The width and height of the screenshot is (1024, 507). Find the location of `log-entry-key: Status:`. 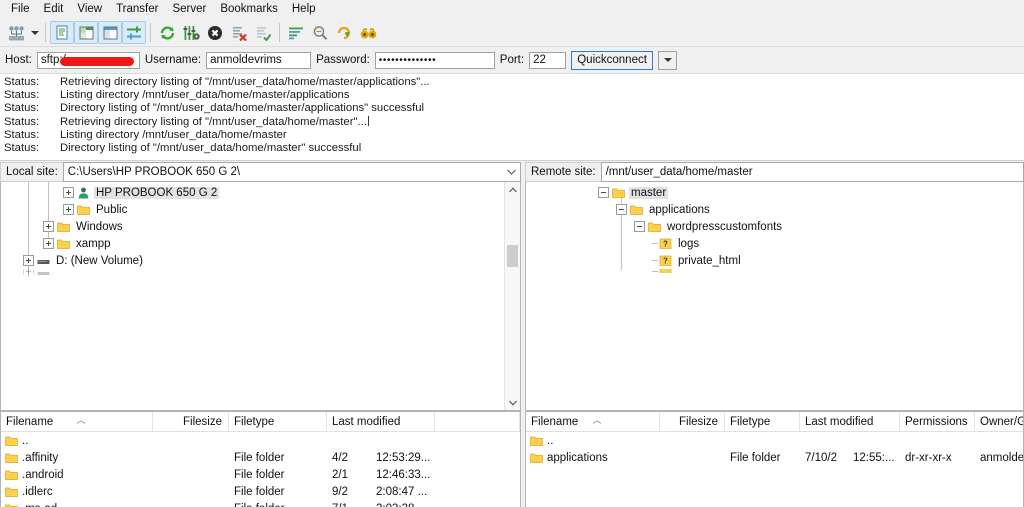

log-entry-key: Status: is located at coordinates (22, 108).